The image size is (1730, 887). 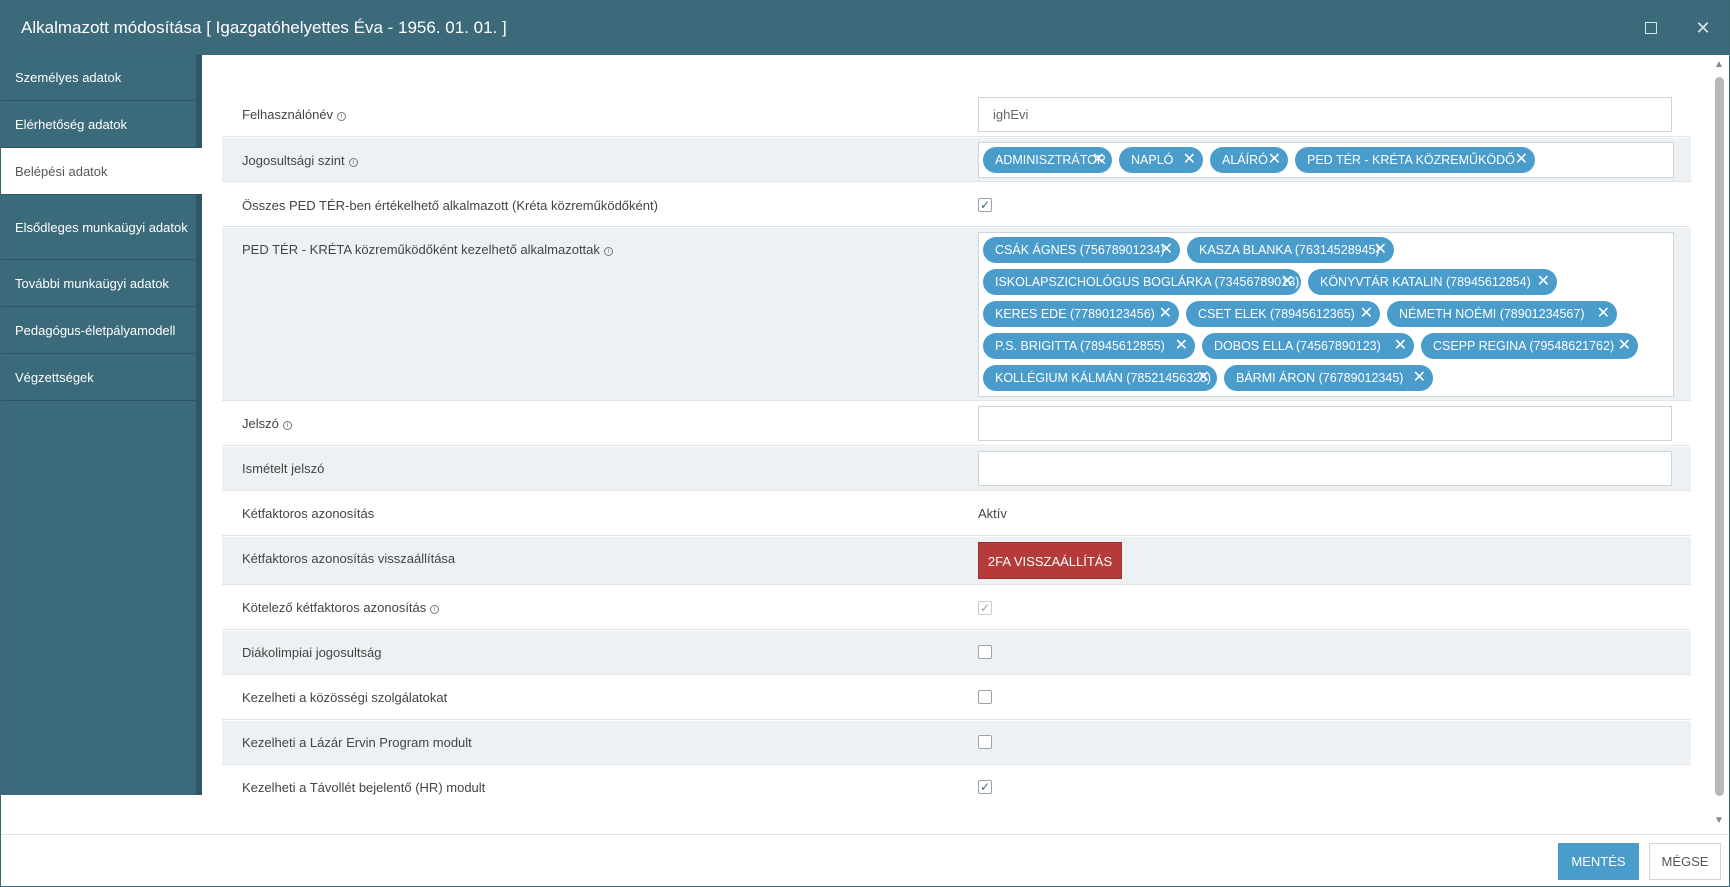 I want to click on tag-ped-ter-kreta-kozremukodo: PED TÉR - KRÉTA KÖZREMŰKÖDŐ ✕, so click(x=1415, y=160).